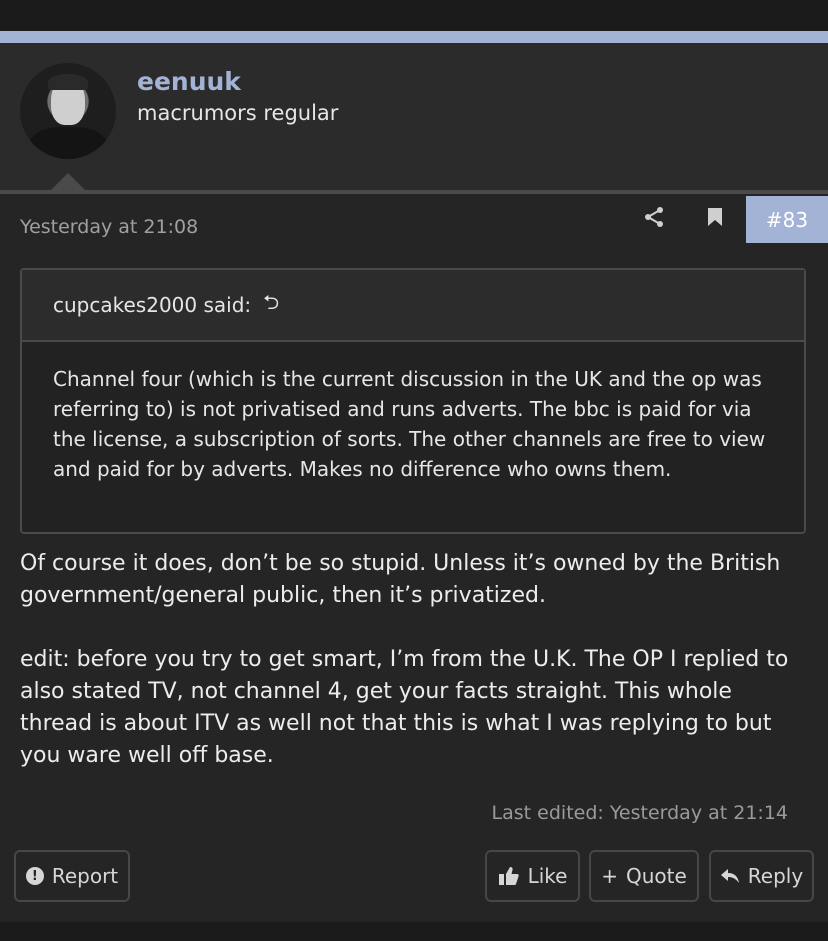 This screenshot has height=941, width=828. Describe the element at coordinates (639, 813) in the screenshot. I see `last-edited-note: Last edited: Yesterday at 21:14` at that location.